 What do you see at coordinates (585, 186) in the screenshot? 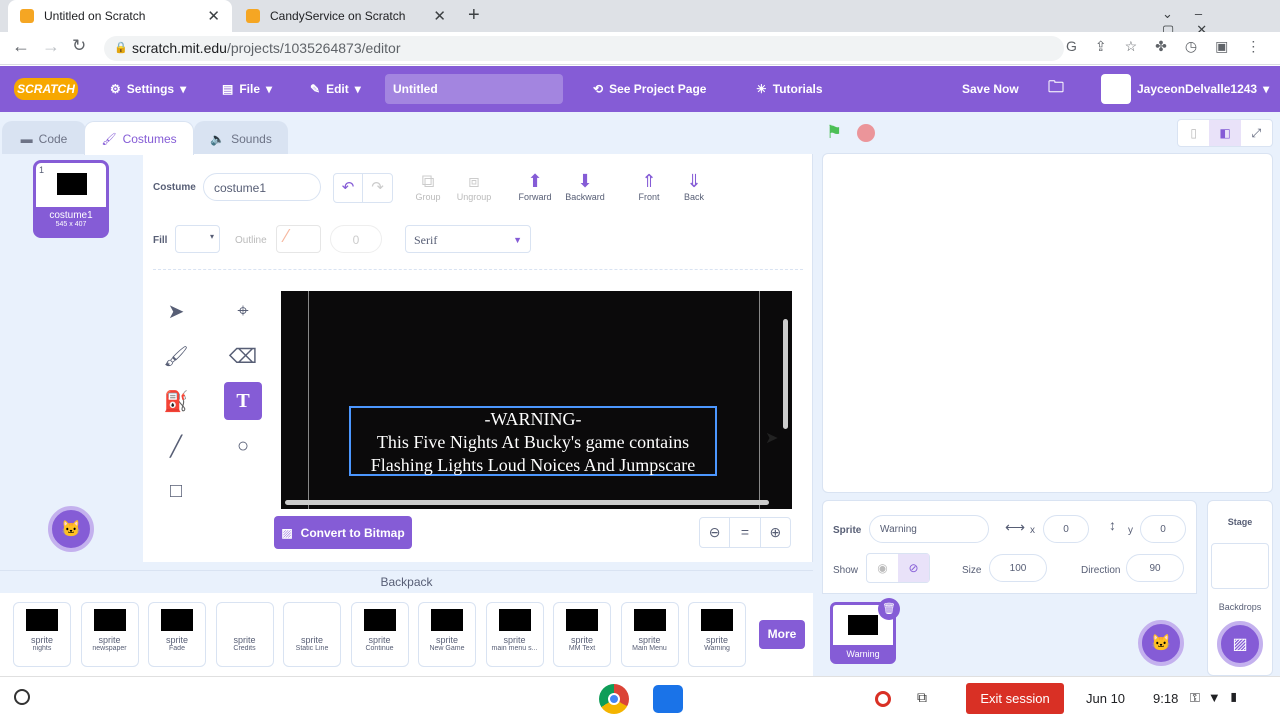
I see `backward-button: ⬇ Backward` at bounding box center [585, 186].